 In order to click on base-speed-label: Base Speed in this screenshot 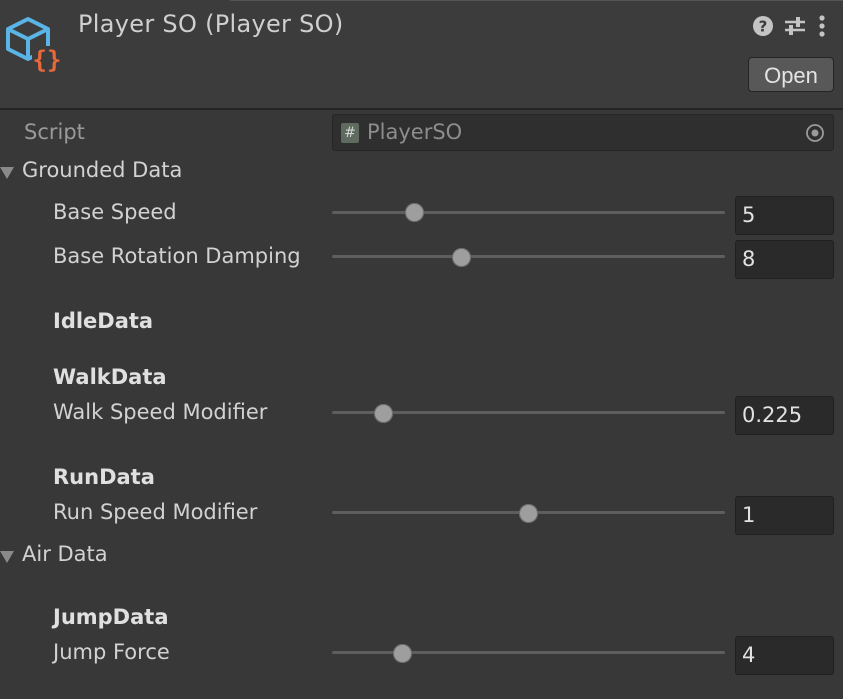, I will do `click(115, 212)`.